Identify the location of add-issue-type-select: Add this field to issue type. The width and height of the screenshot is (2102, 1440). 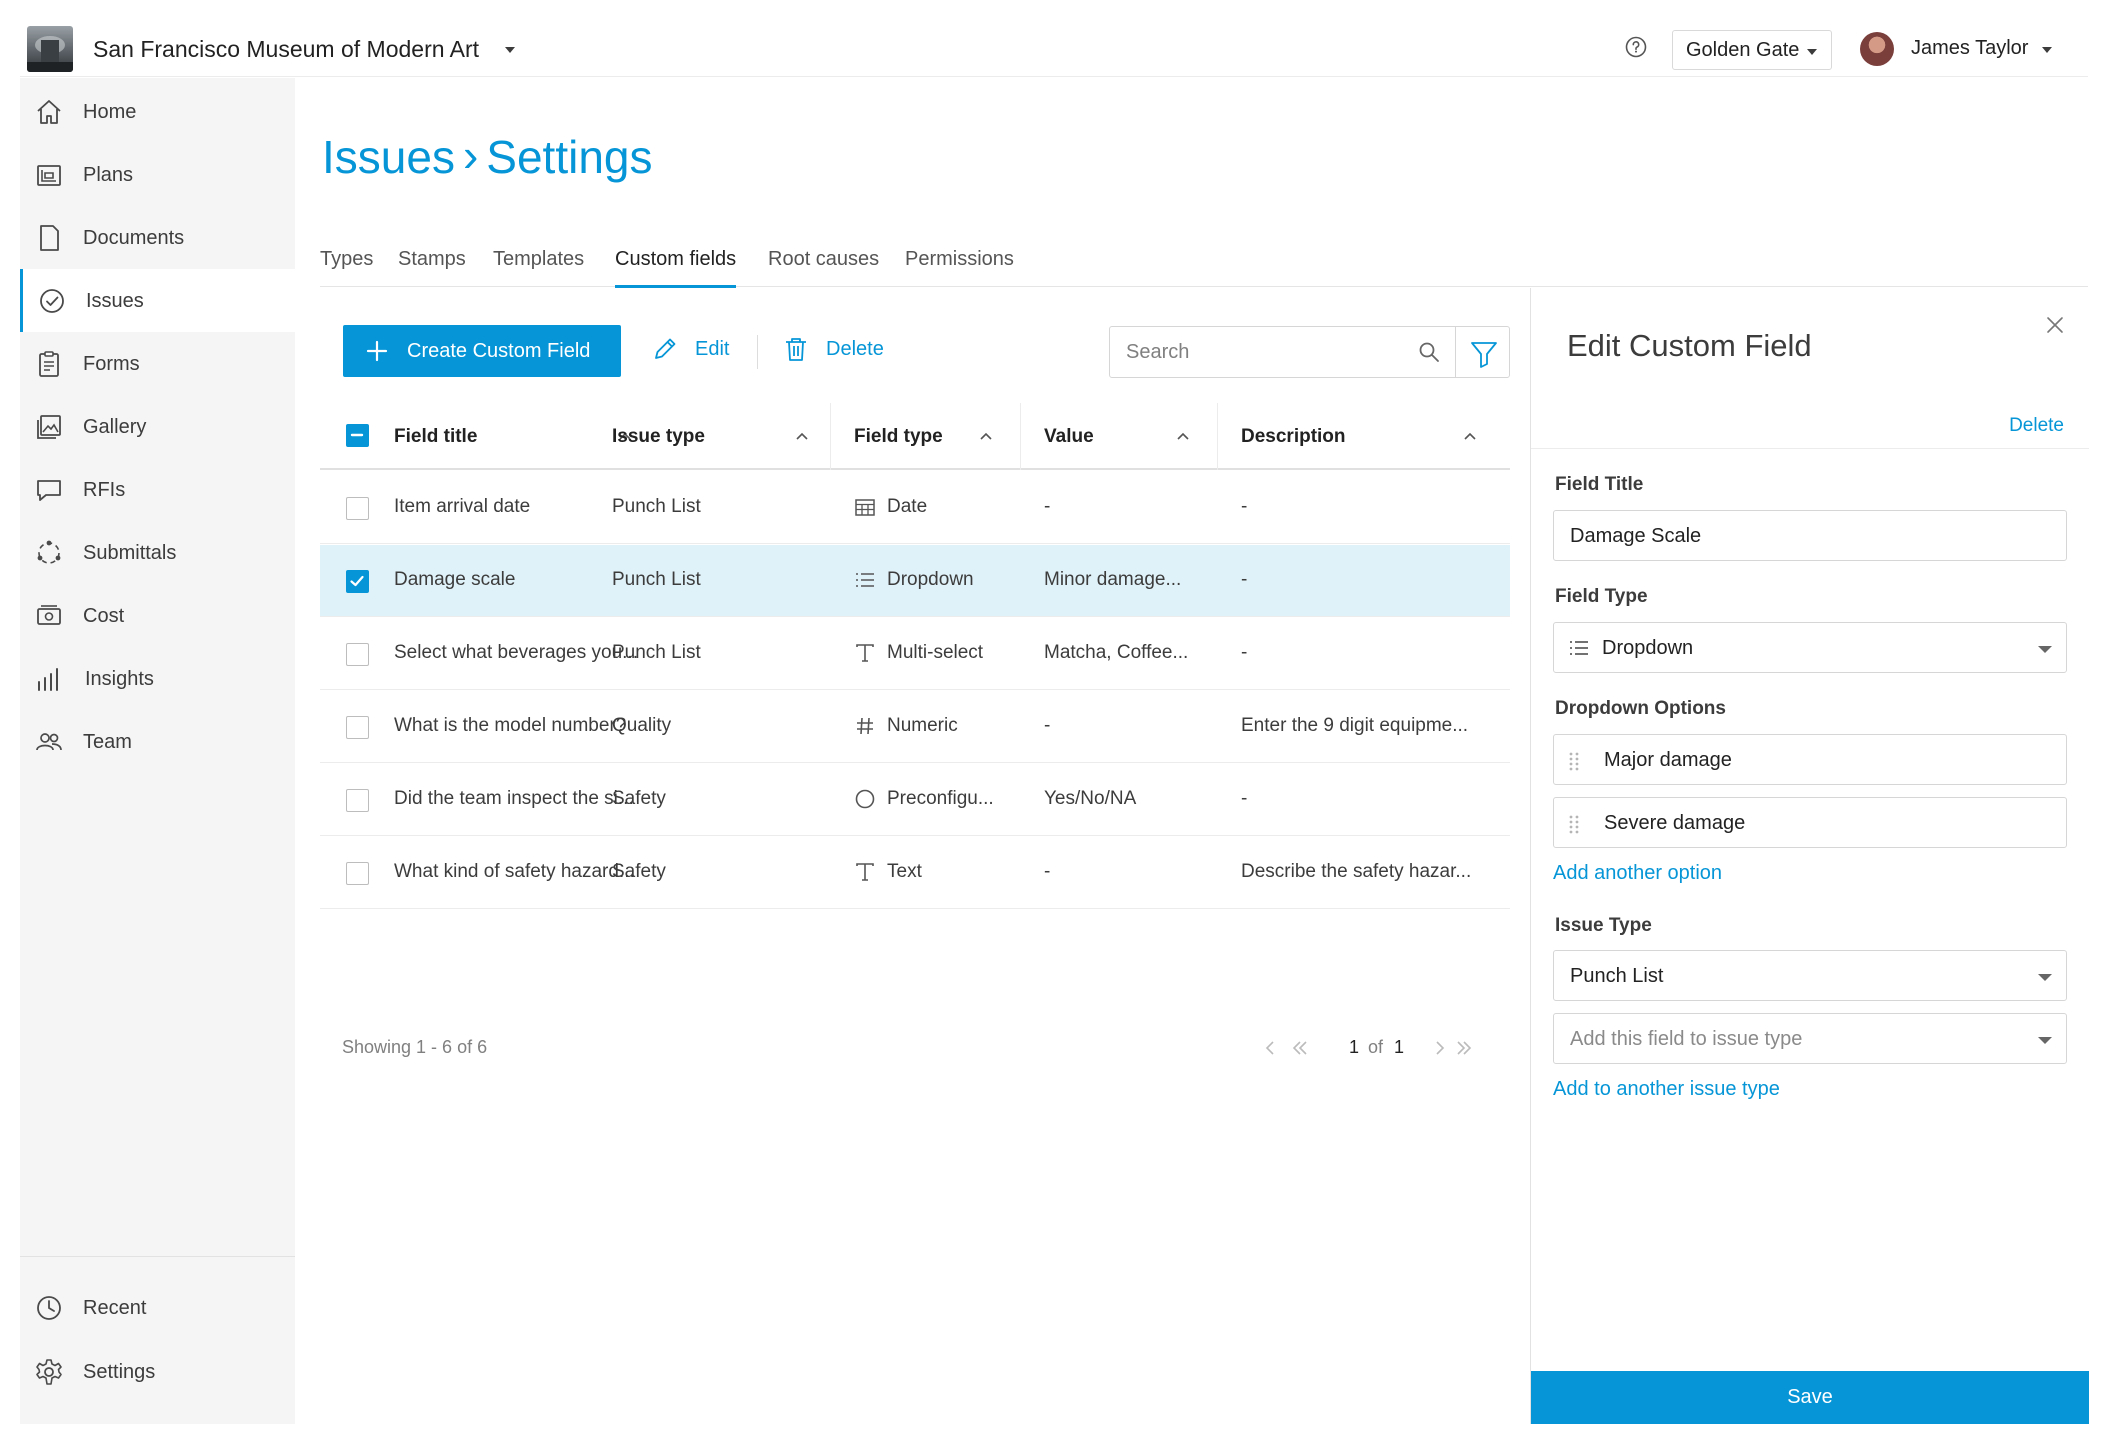
(1810, 1038).